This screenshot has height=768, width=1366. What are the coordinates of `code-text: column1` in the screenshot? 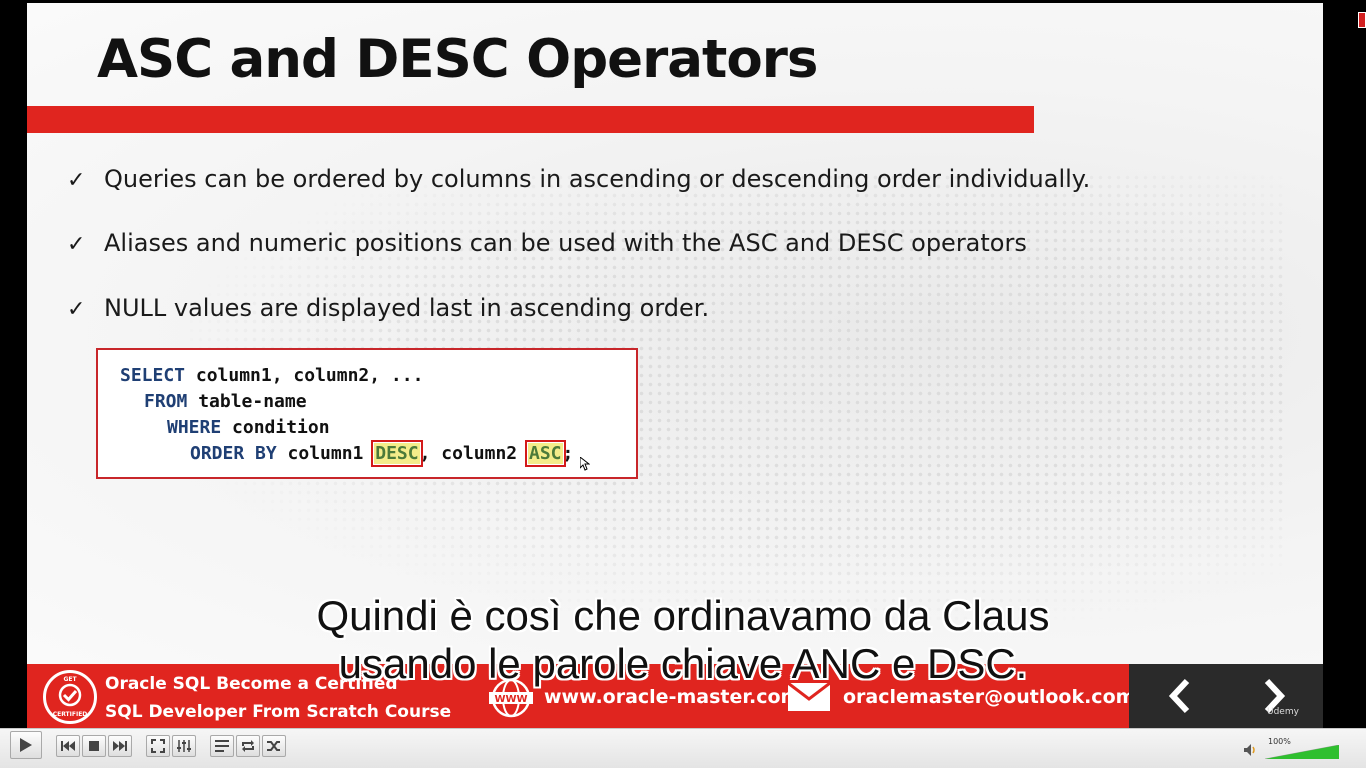 It's located at (325, 453).